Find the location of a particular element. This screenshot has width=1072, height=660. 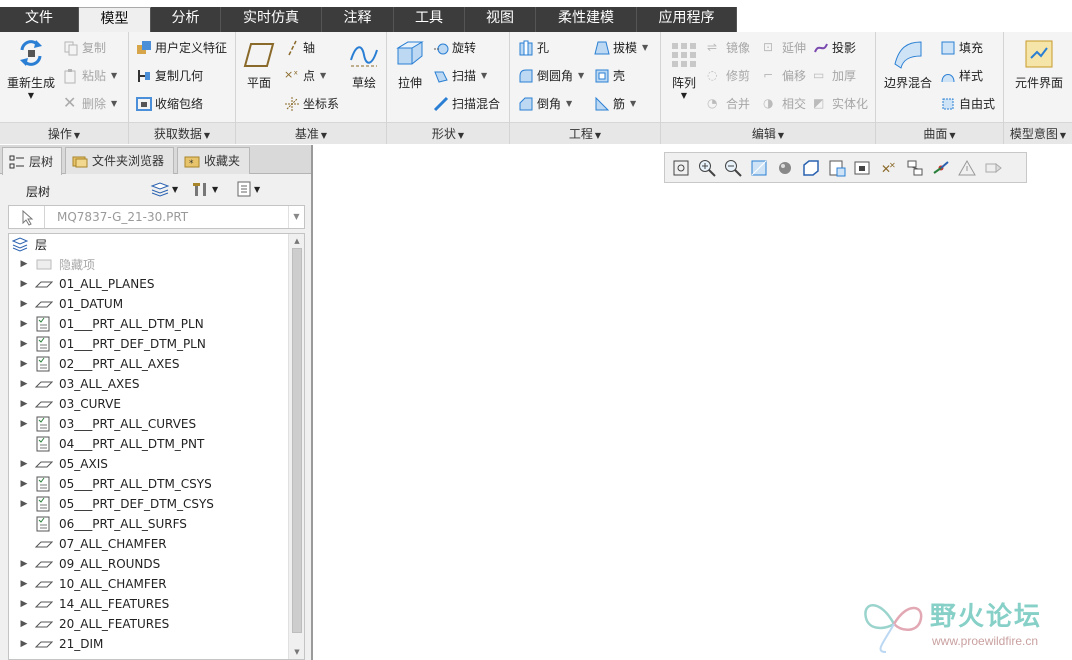

tab-applications: 应用程序 is located at coordinates (687, 19).